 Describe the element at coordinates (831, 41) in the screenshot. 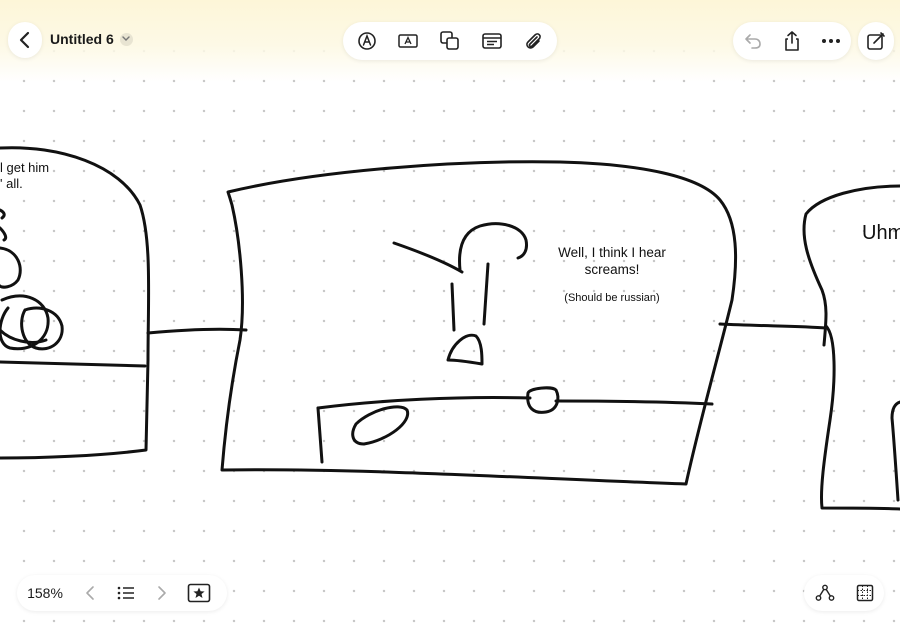

I see `more-icon` at that location.